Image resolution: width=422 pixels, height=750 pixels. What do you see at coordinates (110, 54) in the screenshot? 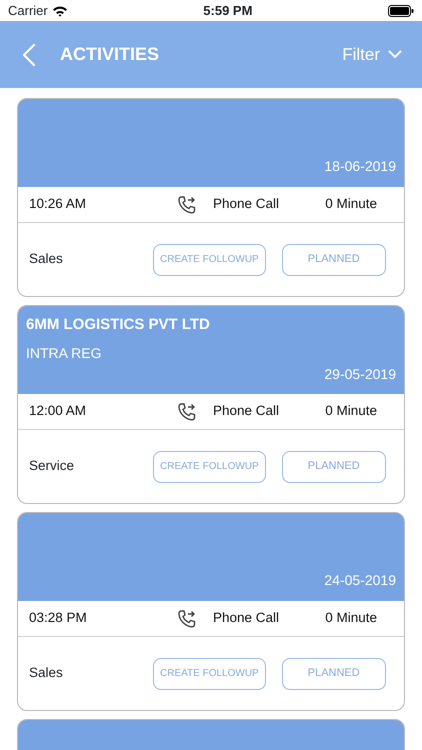
I see `page-title: ACTIVITIES` at bounding box center [110, 54].